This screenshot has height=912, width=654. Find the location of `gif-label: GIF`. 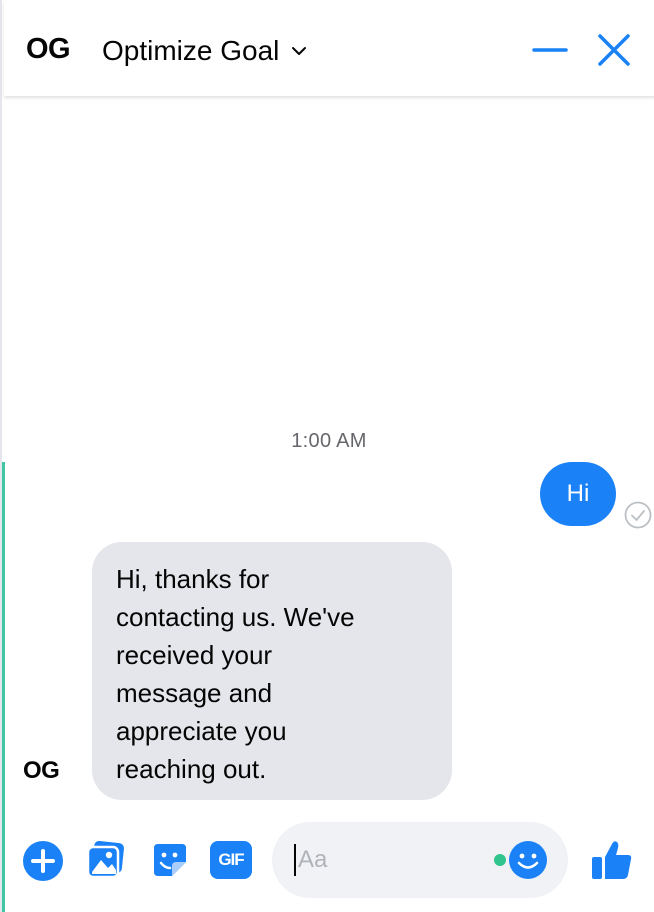

gif-label: GIF is located at coordinates (231, 859).